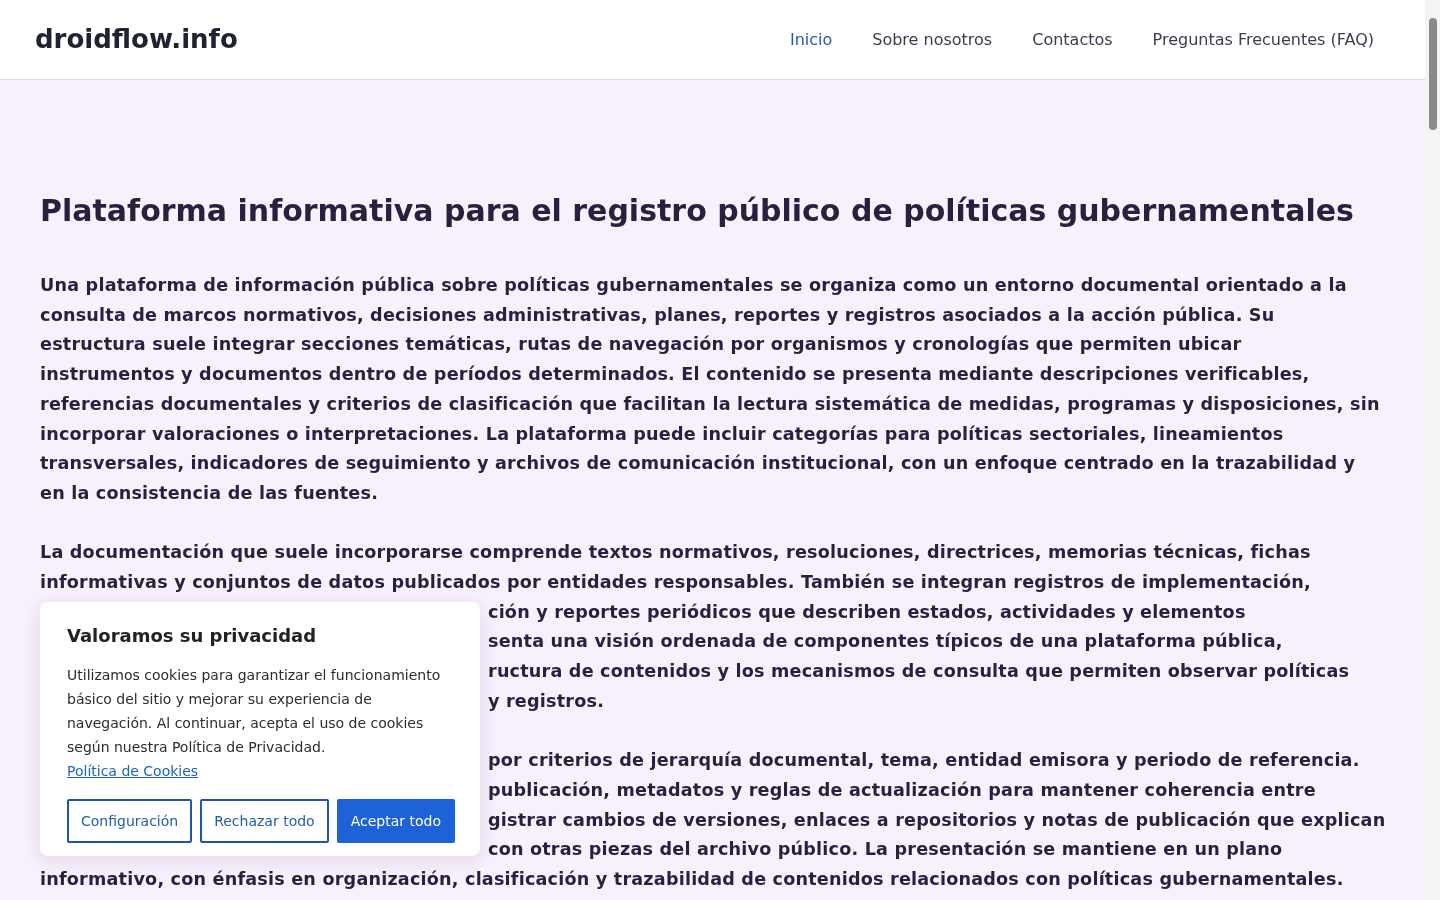 This screenshot has height=900, width=1440. What do you see at coordinates (133, 771) in the screenshot?
I see `cookie-policy-link: Política de Cookies` at bounding box center [133, 771].